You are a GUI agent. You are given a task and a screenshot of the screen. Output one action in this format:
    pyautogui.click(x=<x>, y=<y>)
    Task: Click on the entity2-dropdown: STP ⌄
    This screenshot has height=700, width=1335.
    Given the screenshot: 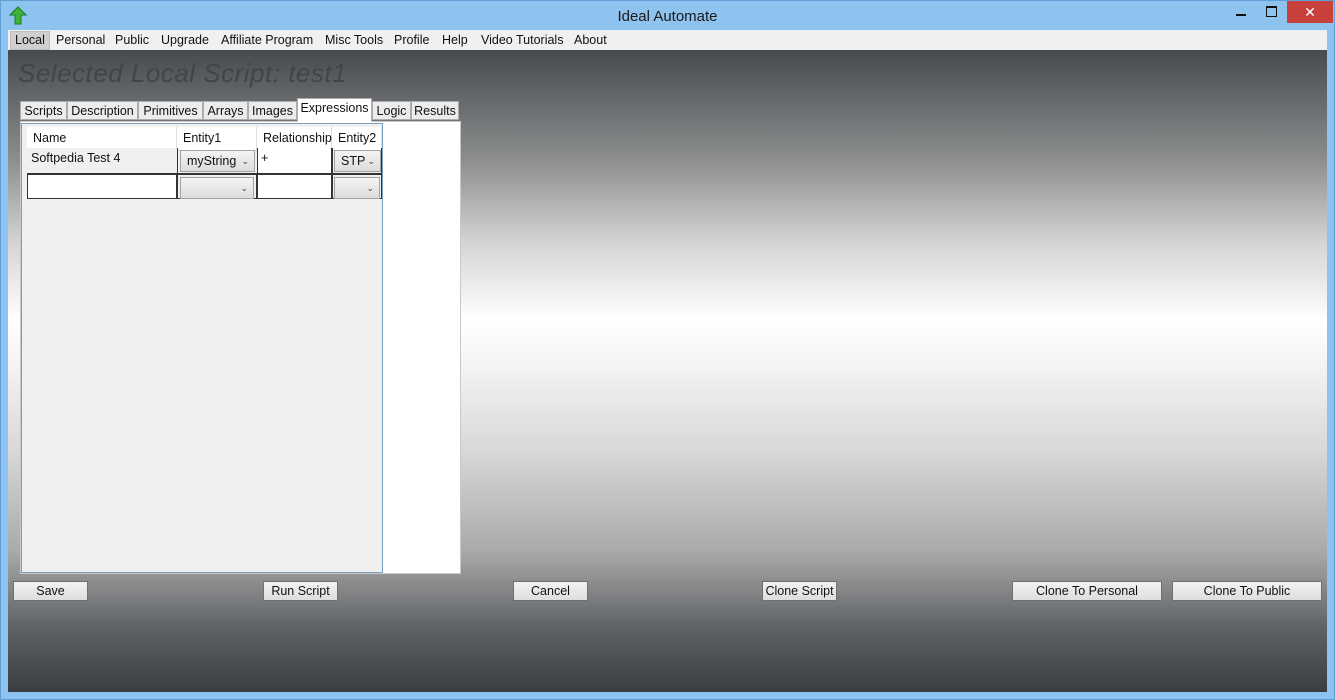 What is the action you would take?
    pyautogui.click(x=357, y=161)
    